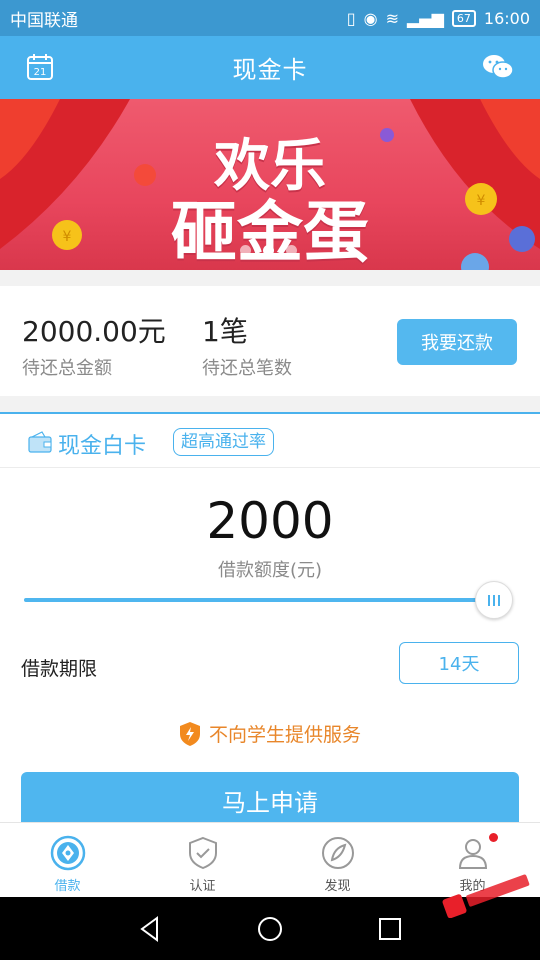 This screenshot has height=960, width=540. Describe the element at coordinates (486, 896) in the screenshot. I see `forum-watermark-logo` at that location.